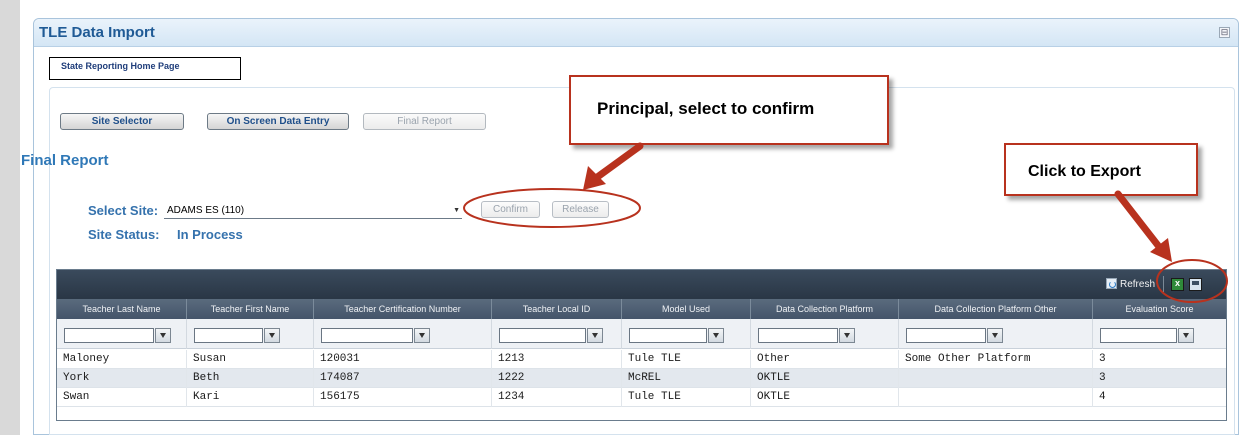  Describe the element at coordinates (250, 378) in the screenshot. I see `table-cell: Beth` at that location.